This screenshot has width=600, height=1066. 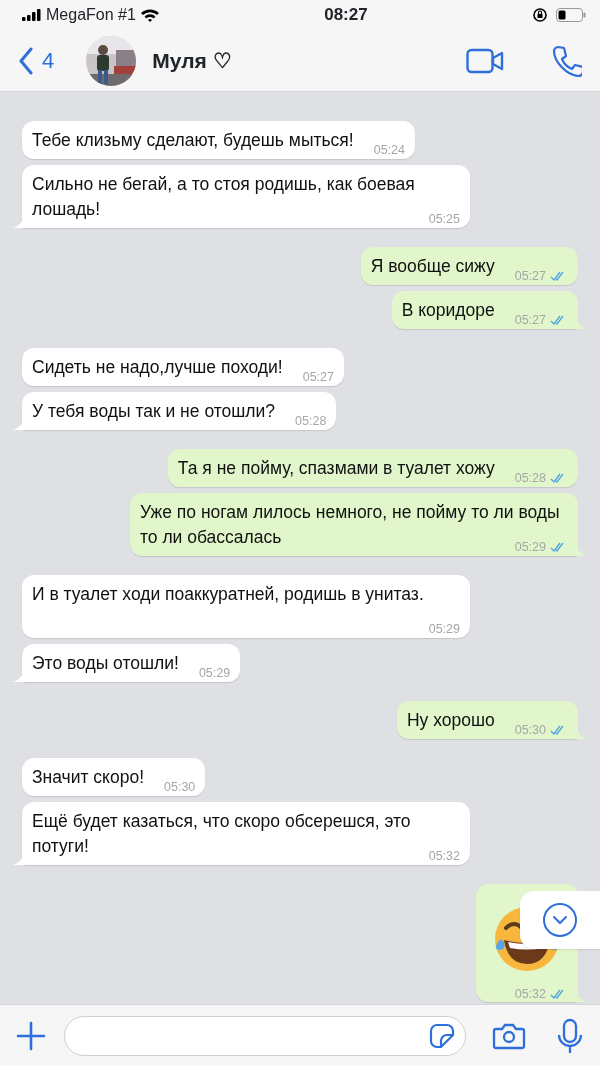 I want to click on message-bubble: Ну хорошо 05:30, so click(x=487, y=720).